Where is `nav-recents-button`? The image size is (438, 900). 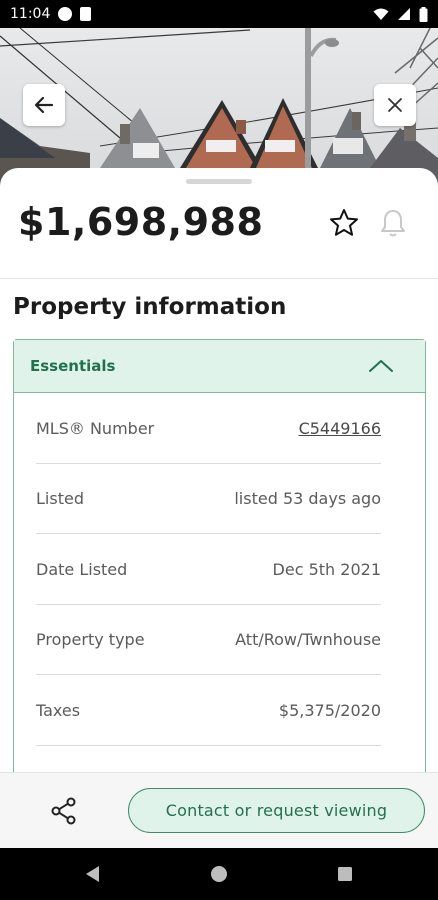 nav-recents-button is located at coordinates (345, 874).